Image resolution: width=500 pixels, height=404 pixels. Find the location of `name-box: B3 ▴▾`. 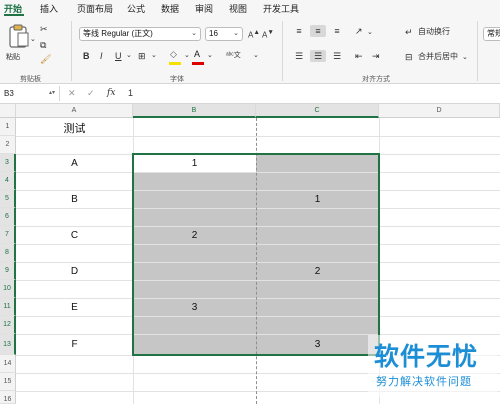

name-box: B3 ▴▾ is located at coordinates (30, 93).